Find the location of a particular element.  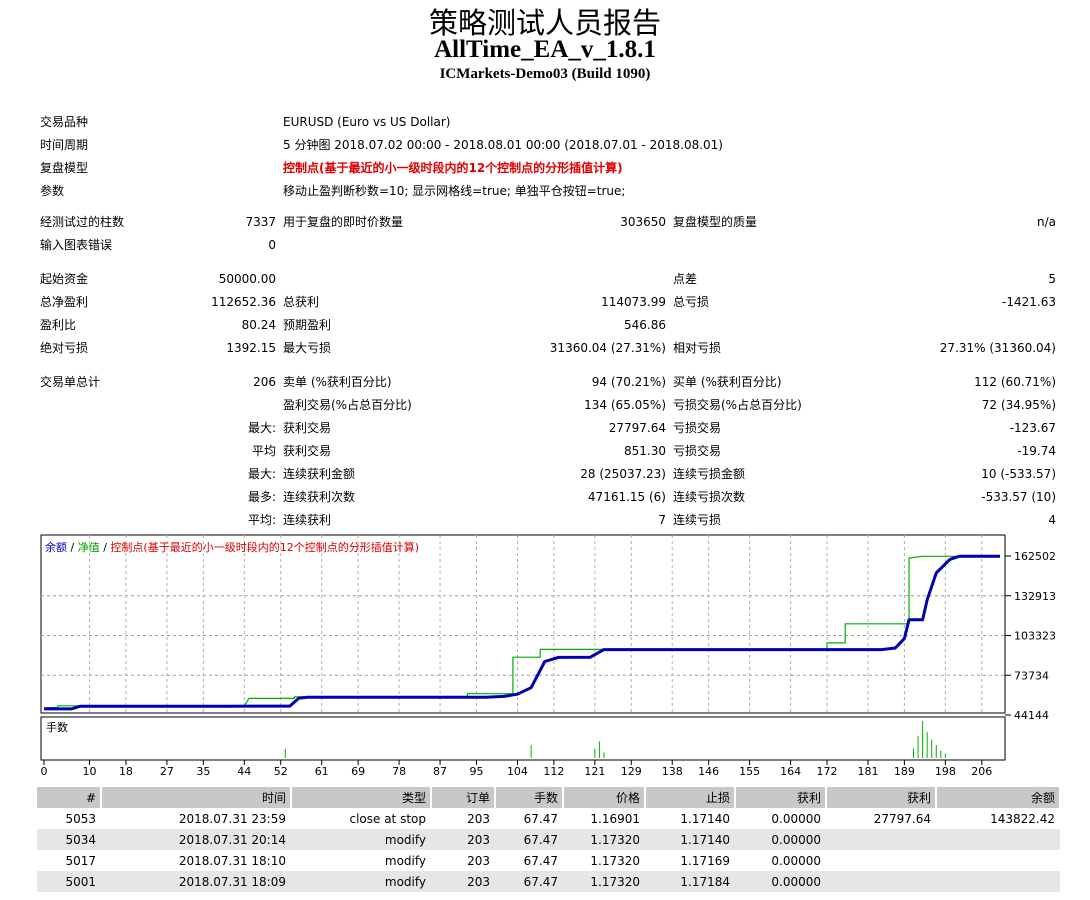

x-tick-label: 78 is located at coordinates (399, 771).